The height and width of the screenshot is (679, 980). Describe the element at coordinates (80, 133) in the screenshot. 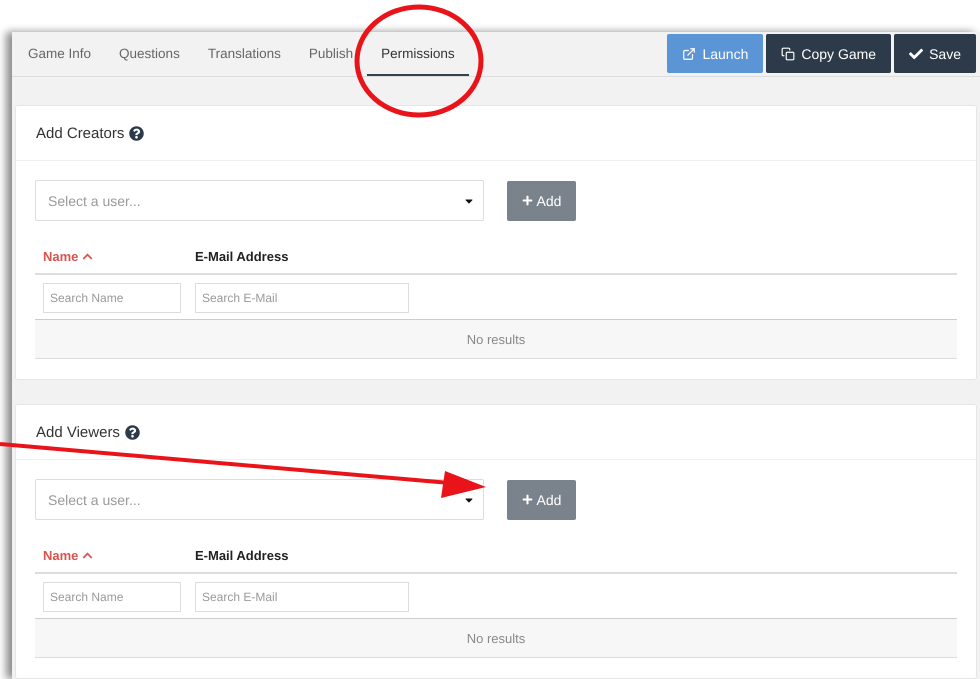

I see `card-title: Add Creators` at that location.